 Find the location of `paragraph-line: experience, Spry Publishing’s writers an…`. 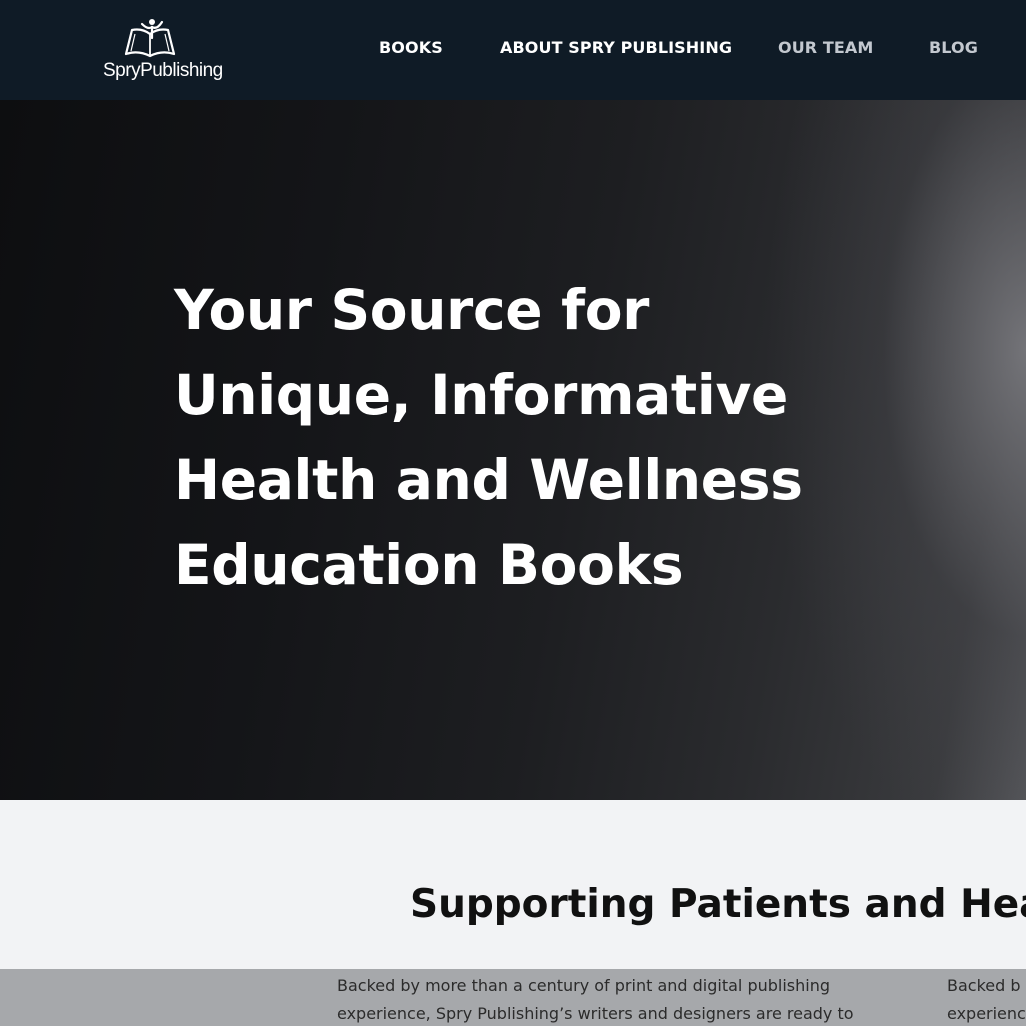

paragraph-line: experience, Spry Publishing’s writers an… is located at coordinates (595, 1013).